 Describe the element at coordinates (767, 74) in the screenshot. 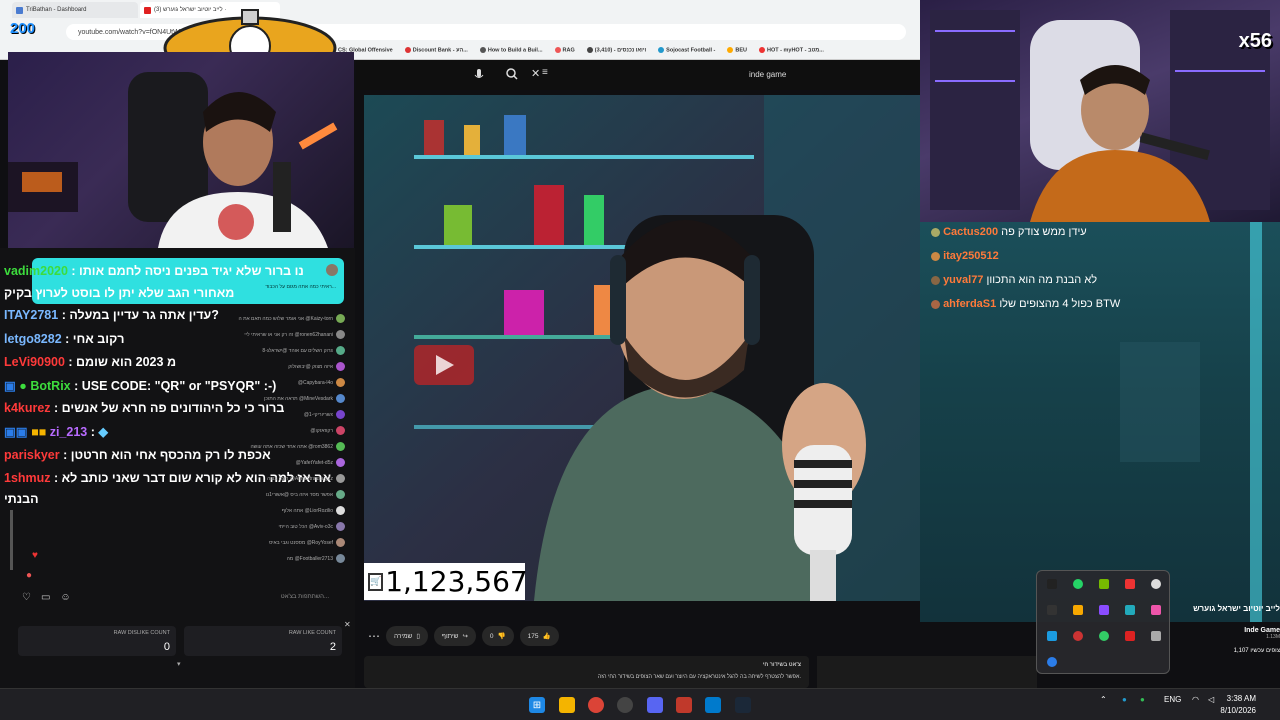

I see `search-input: inde game` at that location.